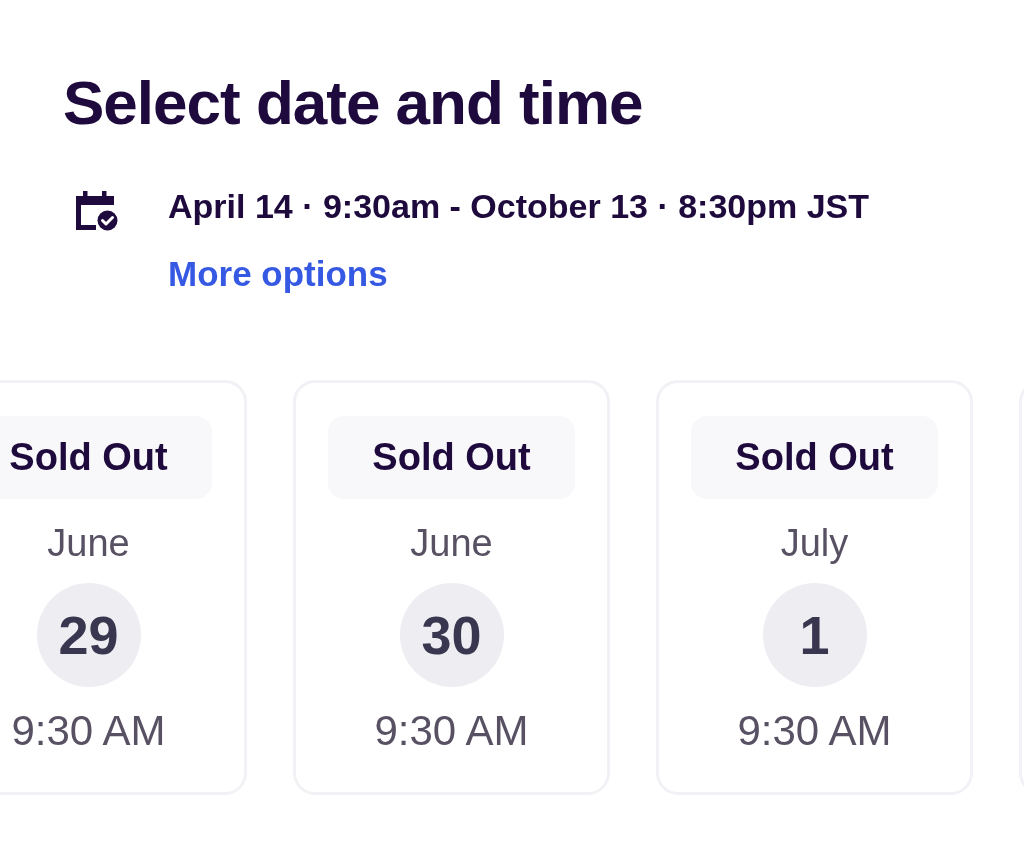  What do you see at coordinates (88, 635) in the screenshot?
I see `day-number: 29` at bounding box center [88, 635].